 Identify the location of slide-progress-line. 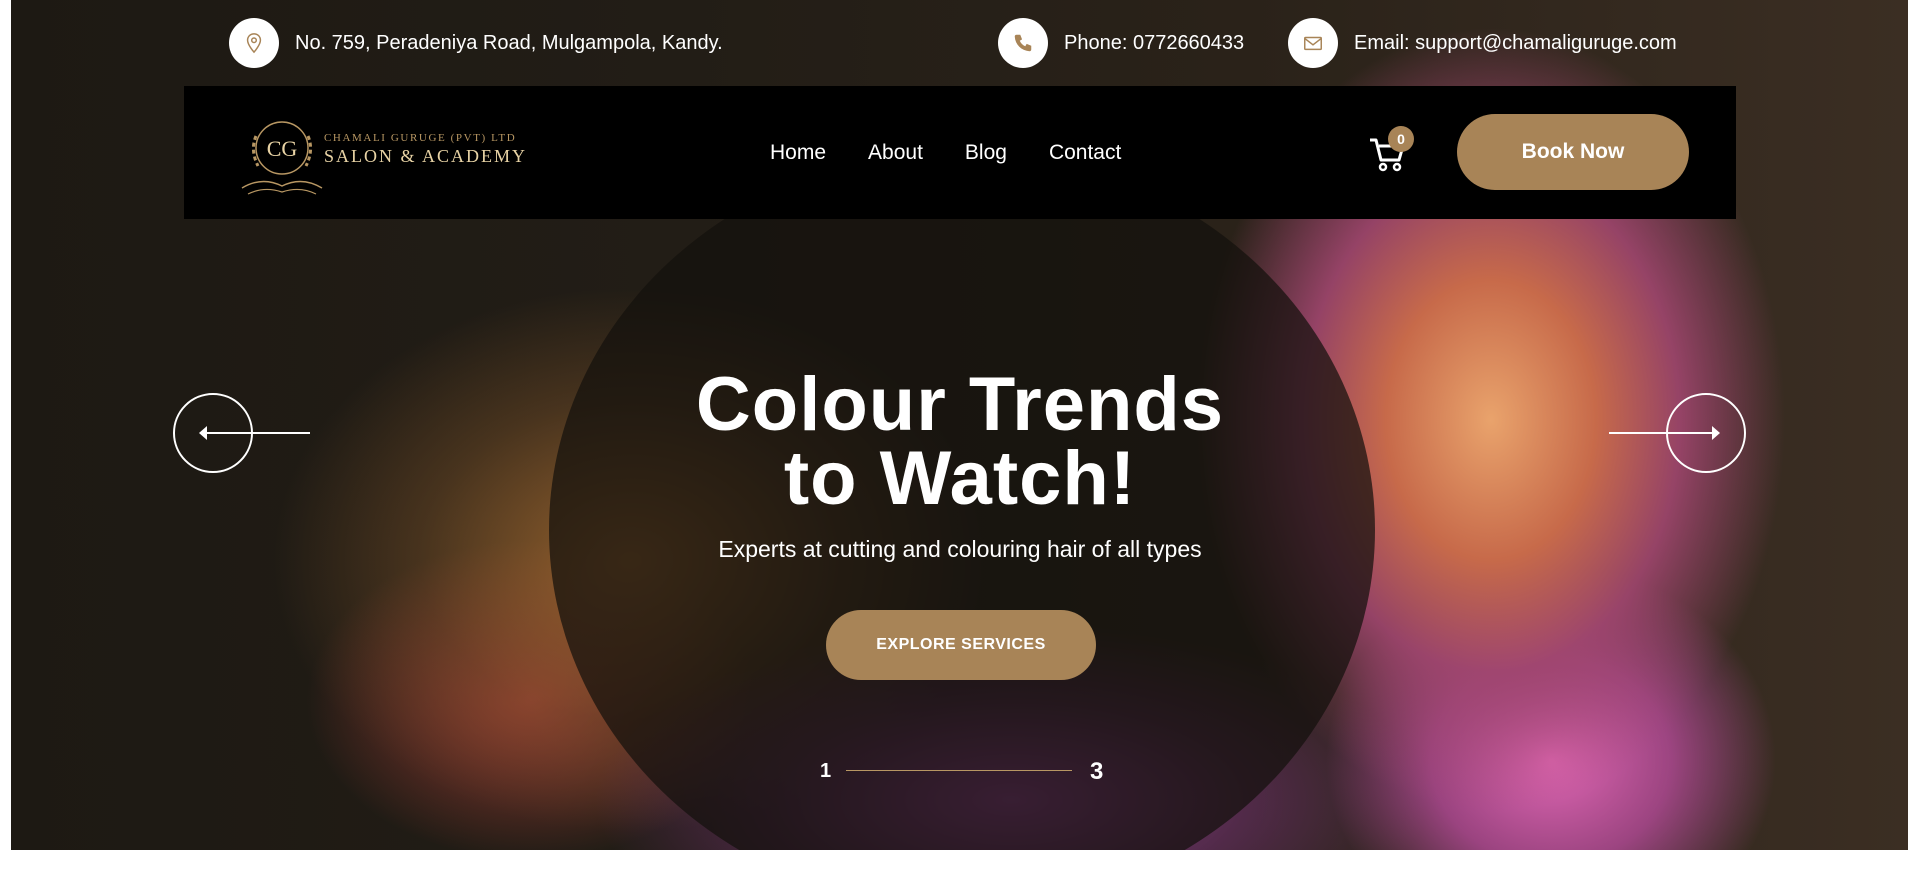
(959, 770).